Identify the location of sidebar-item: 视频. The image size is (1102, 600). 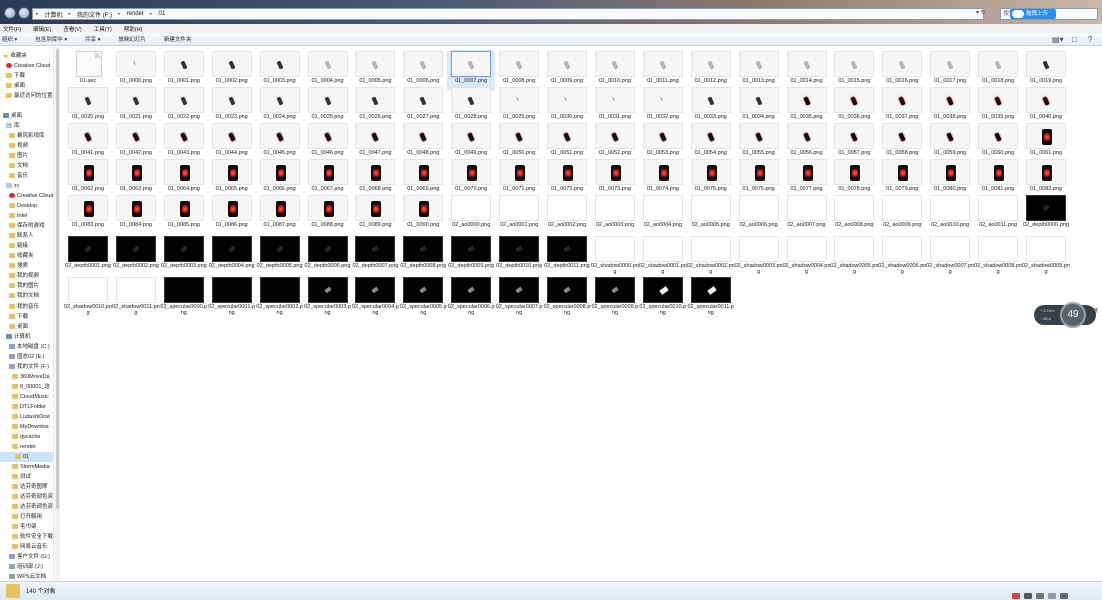
(26, 146).